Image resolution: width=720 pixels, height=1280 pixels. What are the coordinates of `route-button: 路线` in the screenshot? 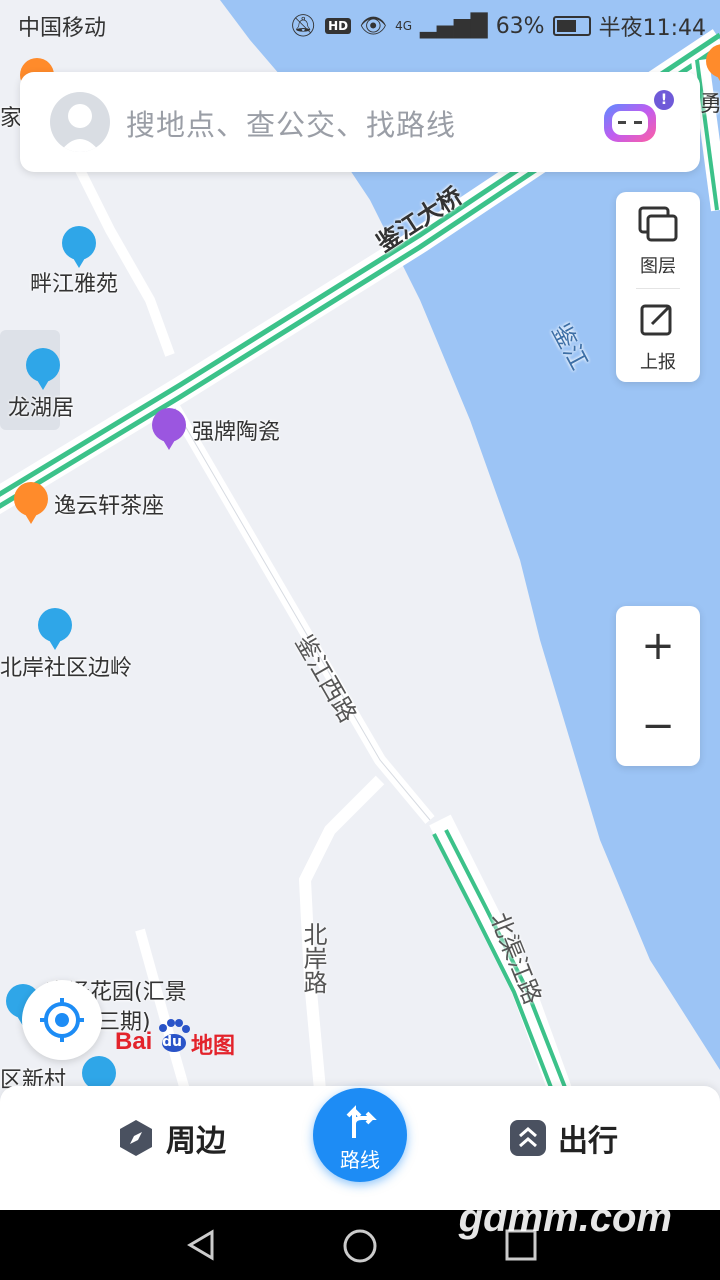 It's located at (360, 1135).